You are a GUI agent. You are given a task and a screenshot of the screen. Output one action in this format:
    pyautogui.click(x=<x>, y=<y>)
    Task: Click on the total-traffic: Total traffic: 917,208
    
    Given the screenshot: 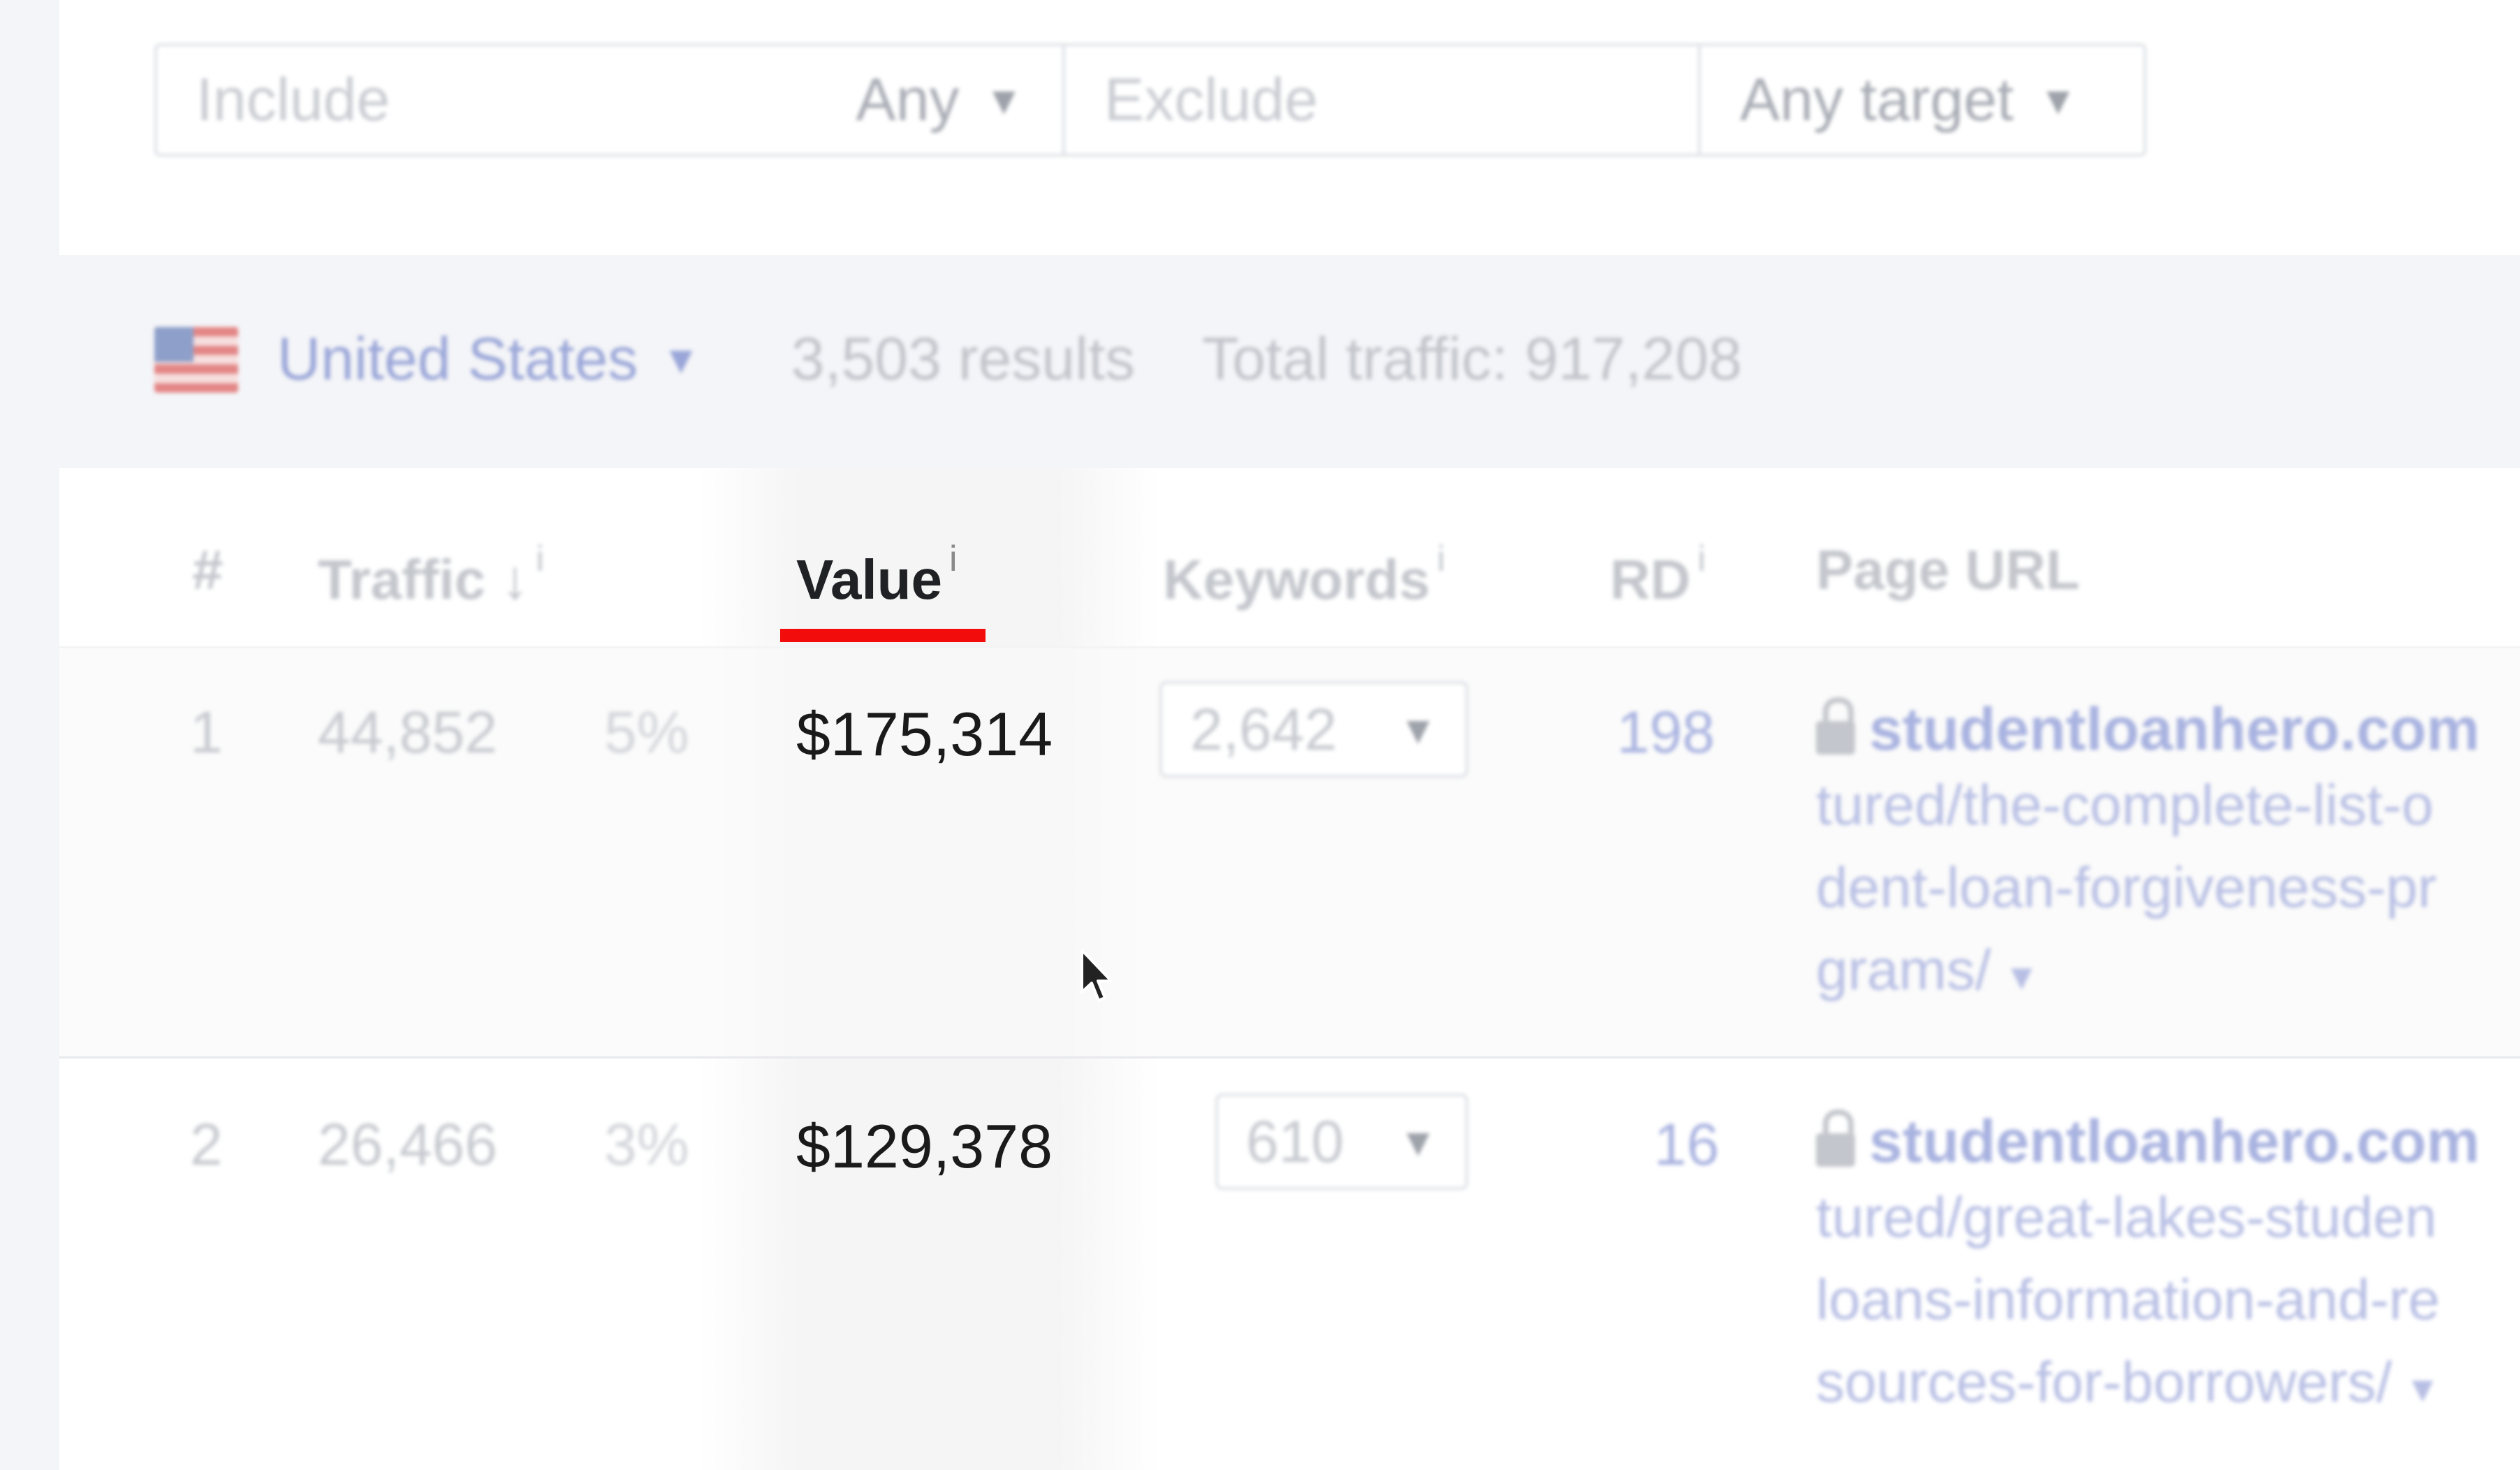 What is the action you would take?
    pyautogui.click(x=1473, y=359)
    